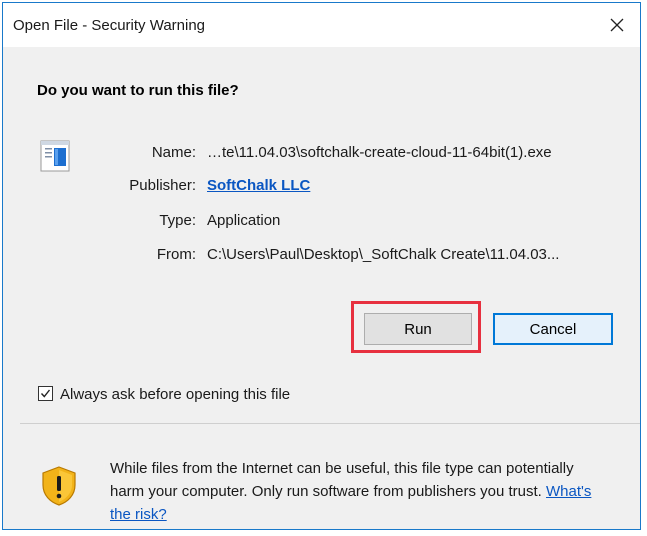 Image resolution: width=647 pixels, height=536 pixels. I want to click on always-ask-checkbox, so click(45, 393).